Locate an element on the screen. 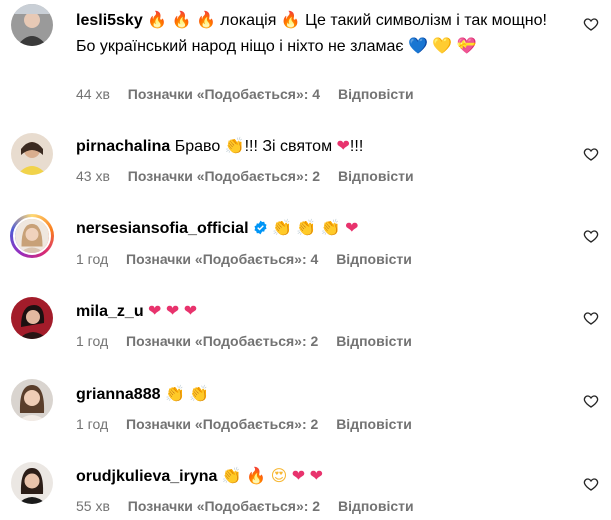  comment-text-fragment: локація is located at coordinates (248, 20).